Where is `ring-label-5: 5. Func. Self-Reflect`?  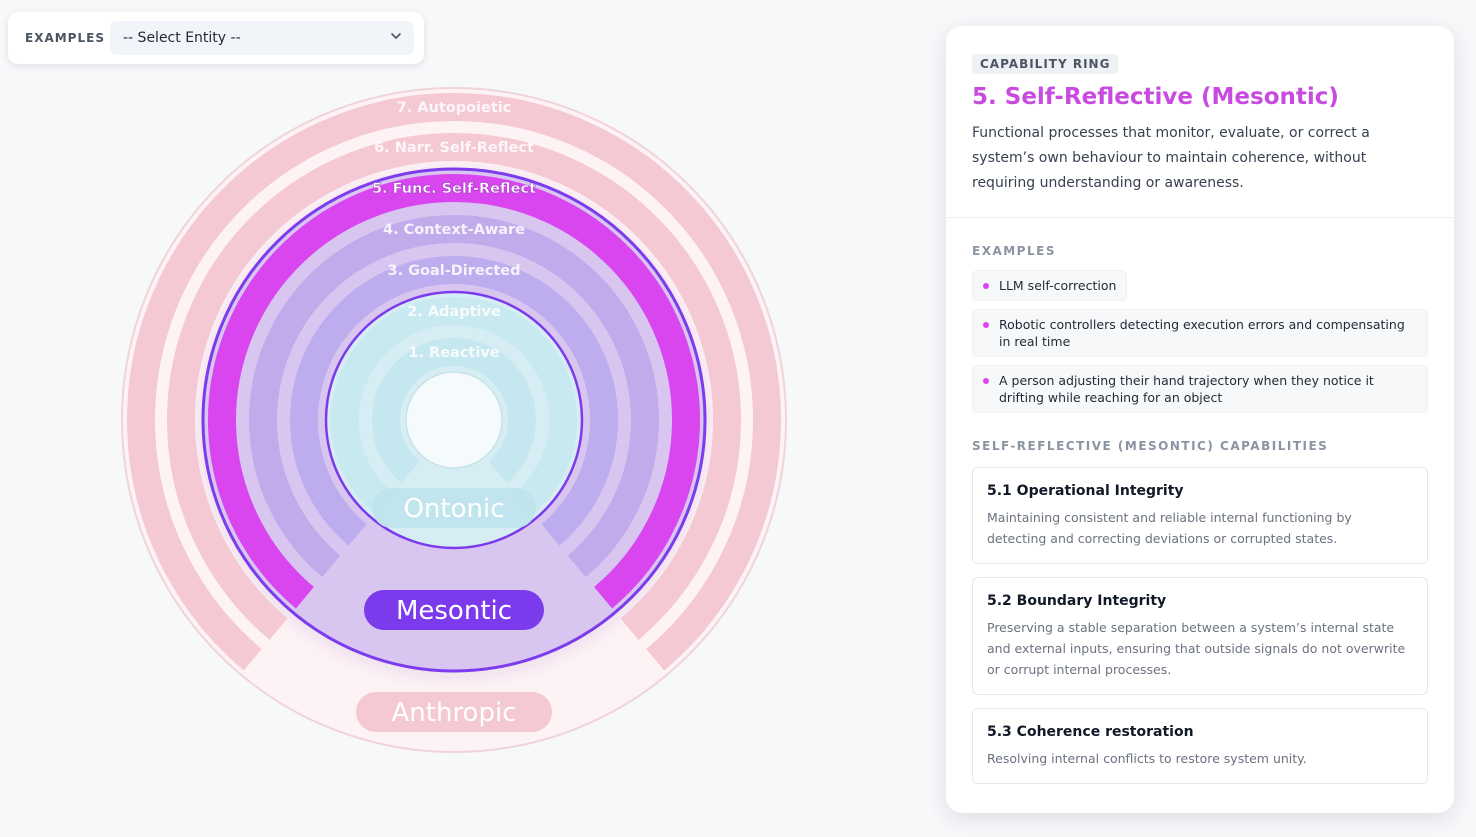 ring-label-5: 5. Func. Self-Reflect is located at coordinates (454, 189).